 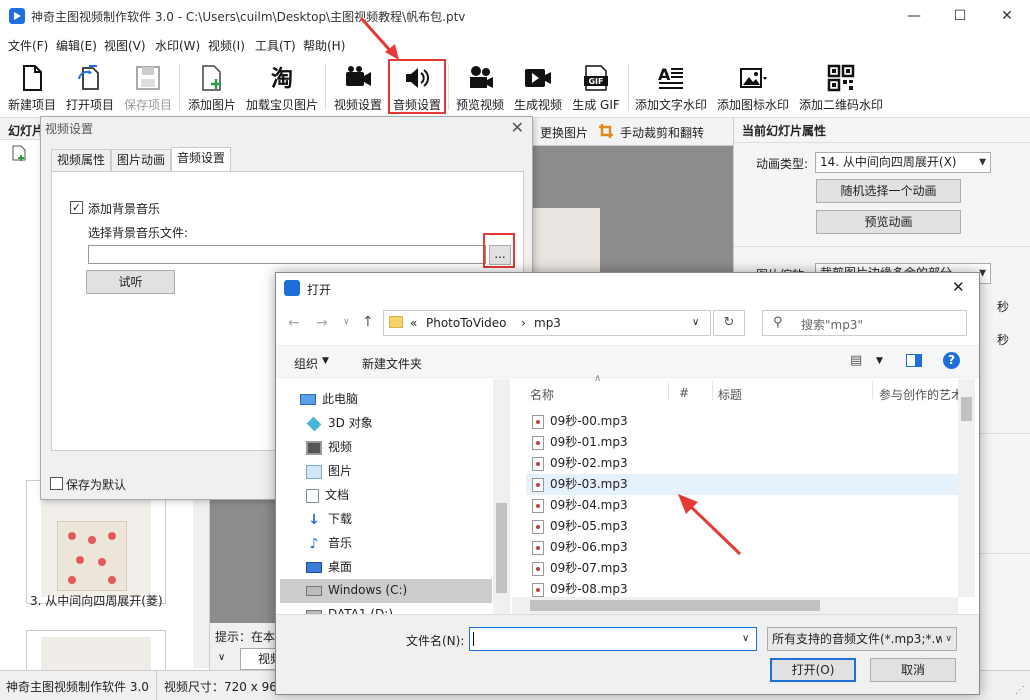 I want to click on audio-file-icon, so click(x=538, y=568).